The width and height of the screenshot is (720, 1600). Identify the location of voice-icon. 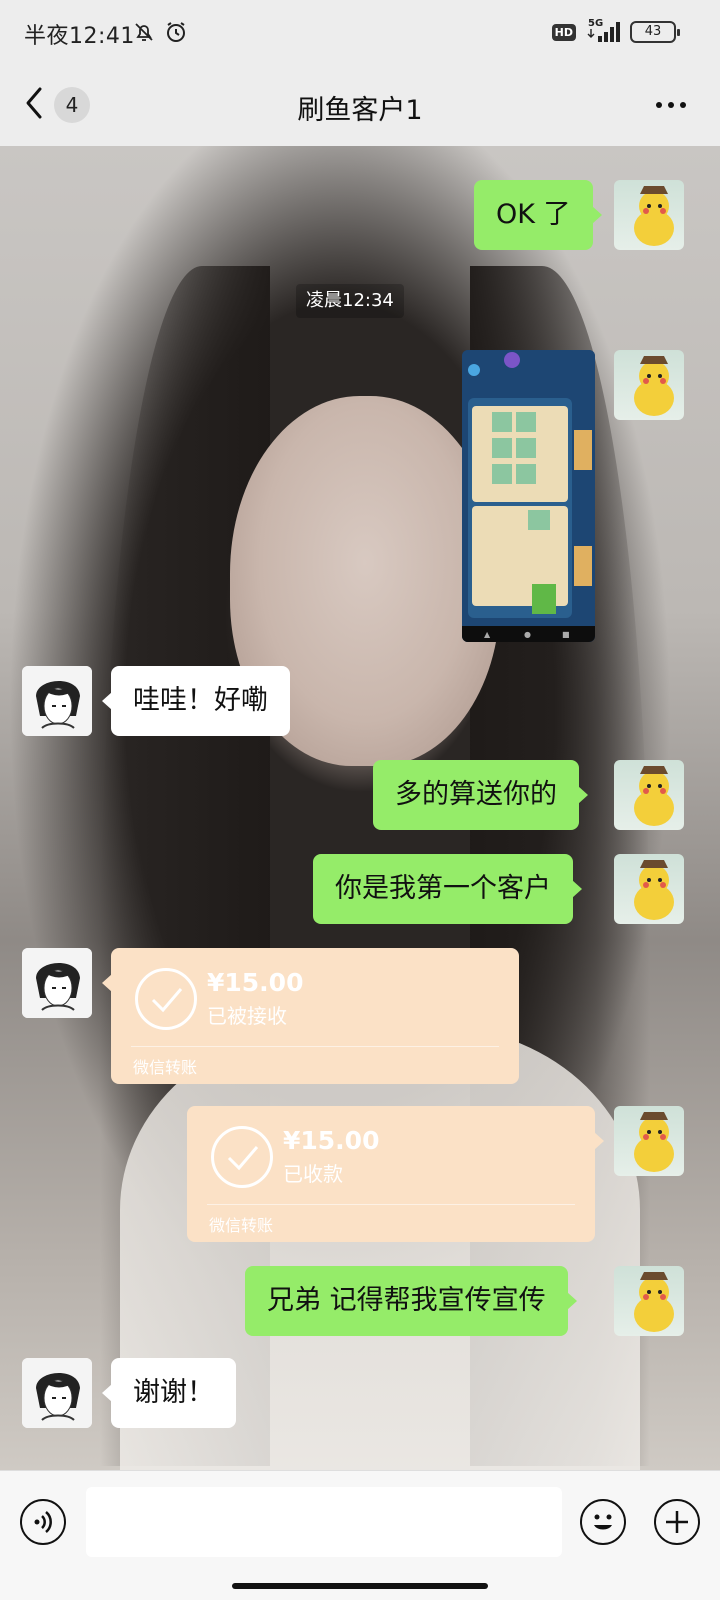
(43, 1522).